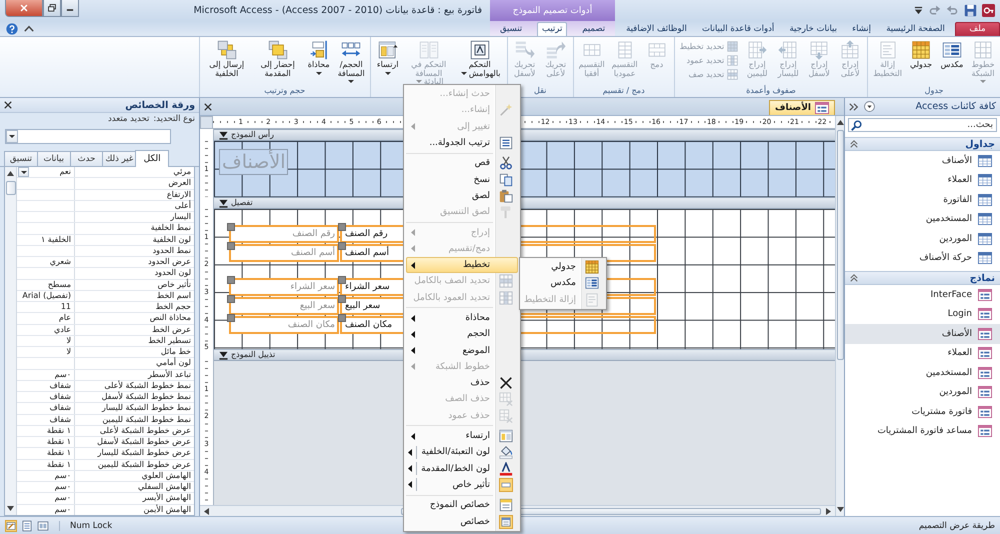  Describe the element at coordinates (89, 525) in the screenshot. I see `num-lock-indicator: Num Lock` at that location.